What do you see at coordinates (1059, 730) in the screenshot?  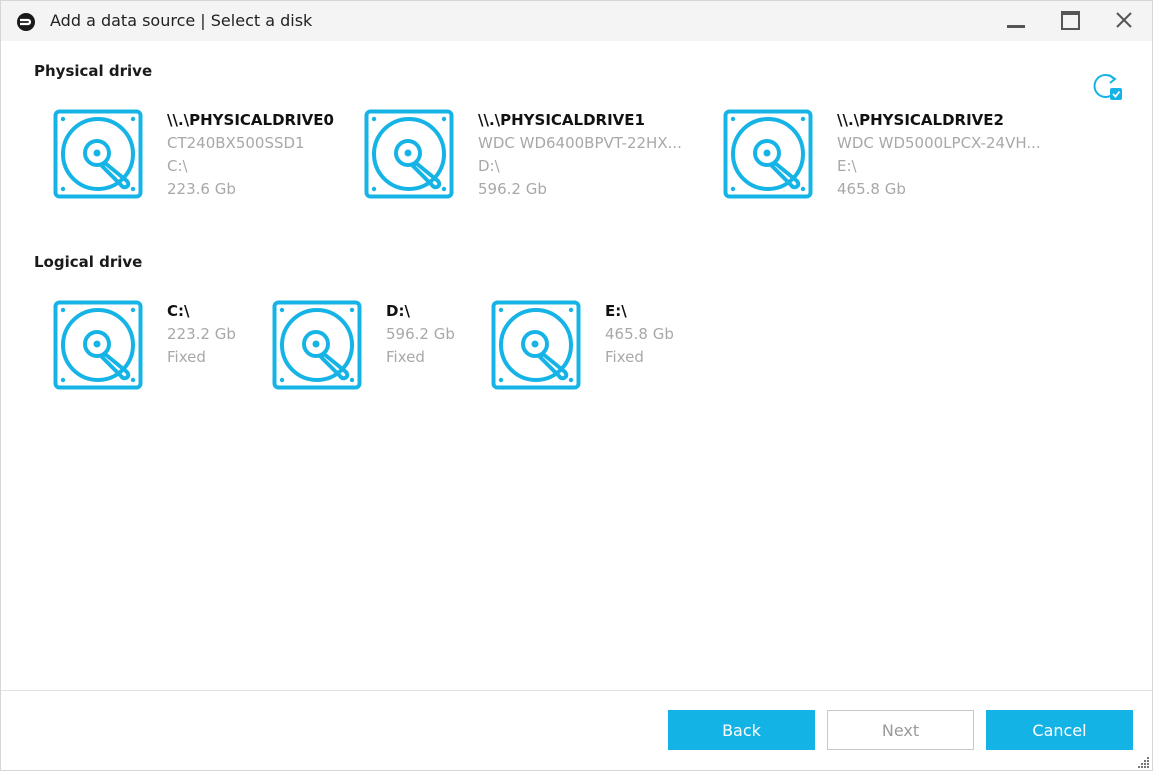 I see `cancel-button: Cancel` at bounding box center [1059, 730].